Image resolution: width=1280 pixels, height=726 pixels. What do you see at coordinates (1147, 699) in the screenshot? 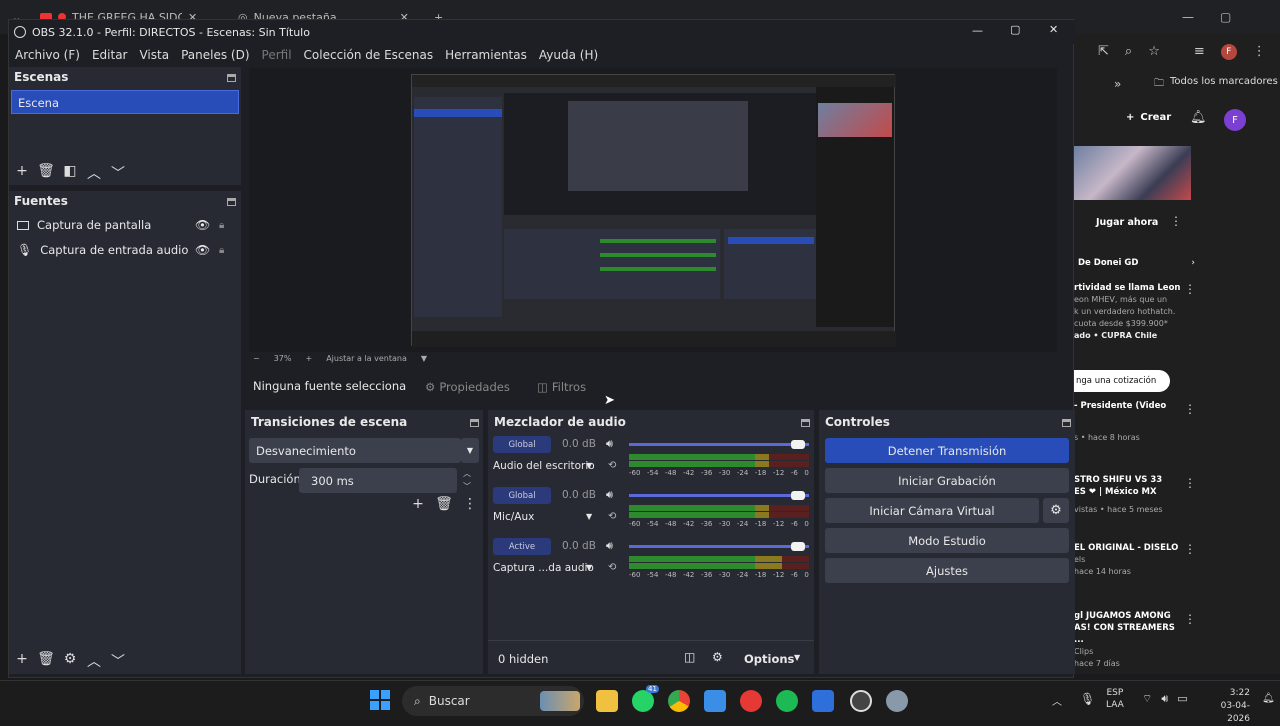
I see `wifi-icon: ⌔` at bounding box center [1147, 699].